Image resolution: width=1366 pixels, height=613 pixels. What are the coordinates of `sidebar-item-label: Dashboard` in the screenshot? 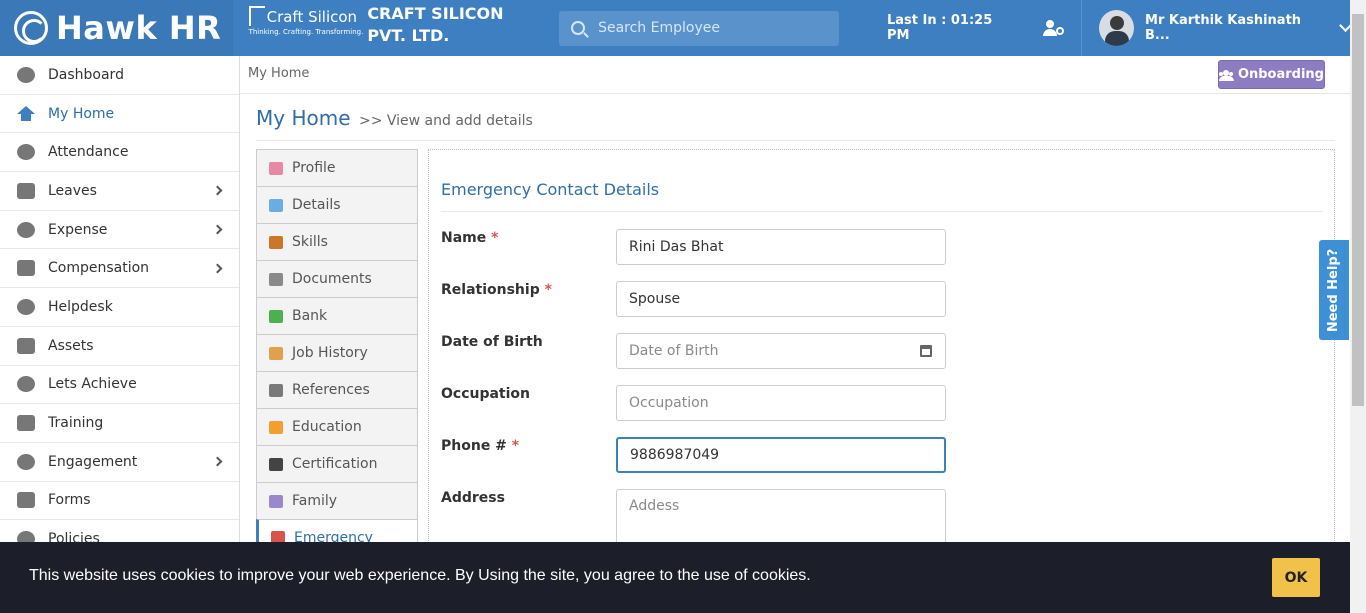 It's located at (86, 74).